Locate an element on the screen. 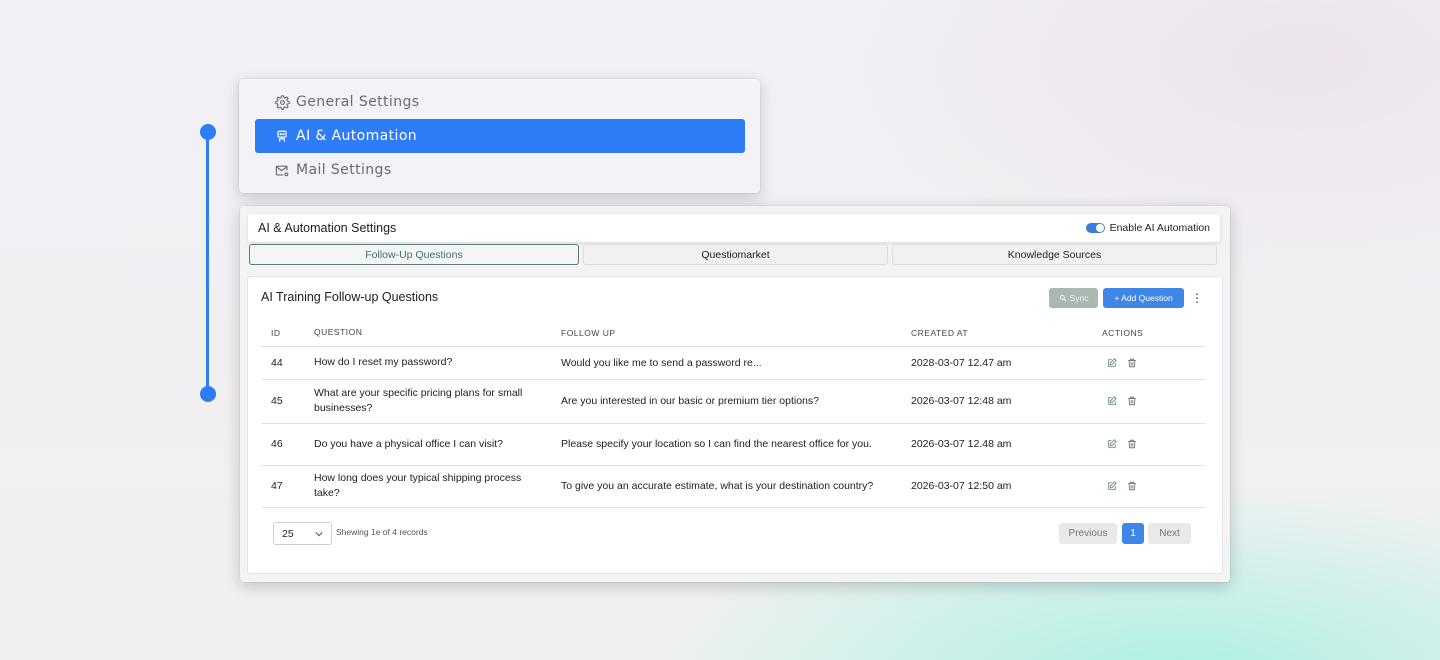  sync-button: Sync is located at coordinates (1073, 298).